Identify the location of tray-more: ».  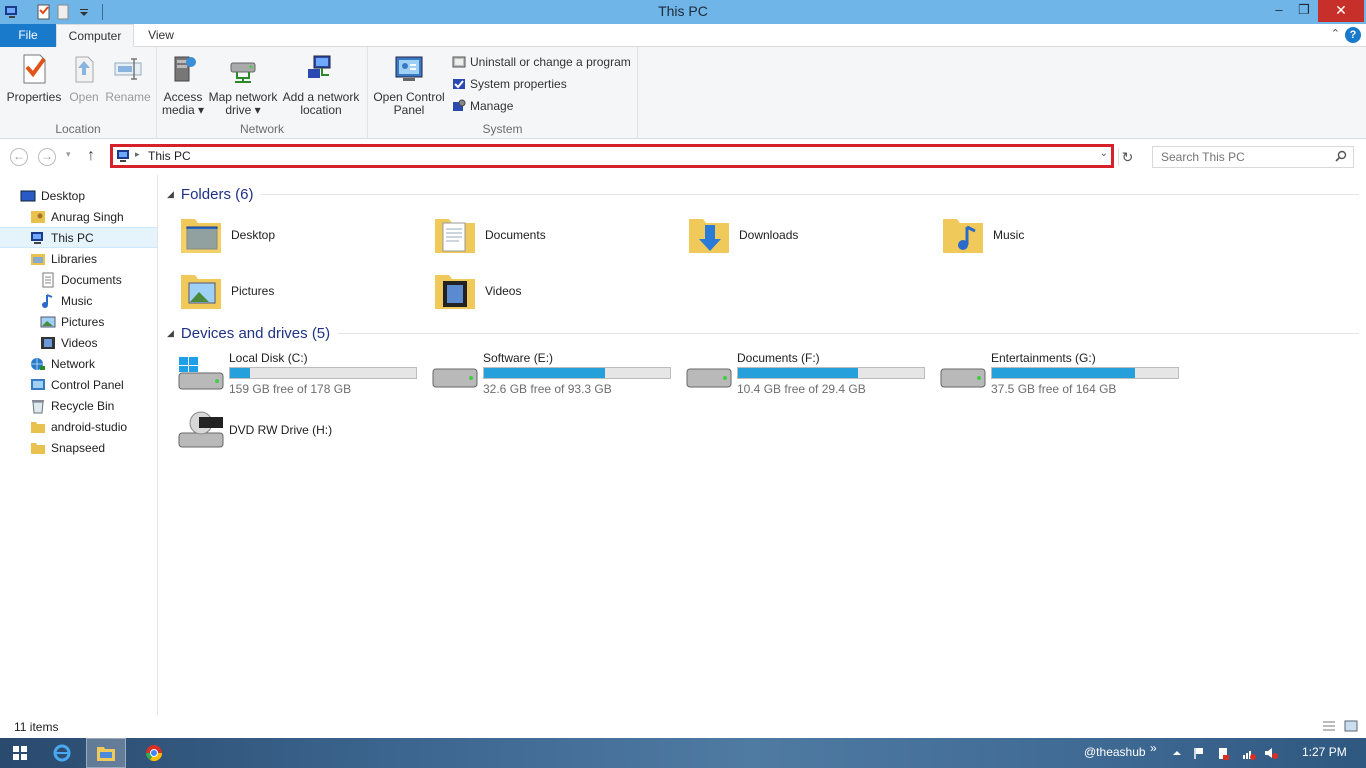
(1153, 748).